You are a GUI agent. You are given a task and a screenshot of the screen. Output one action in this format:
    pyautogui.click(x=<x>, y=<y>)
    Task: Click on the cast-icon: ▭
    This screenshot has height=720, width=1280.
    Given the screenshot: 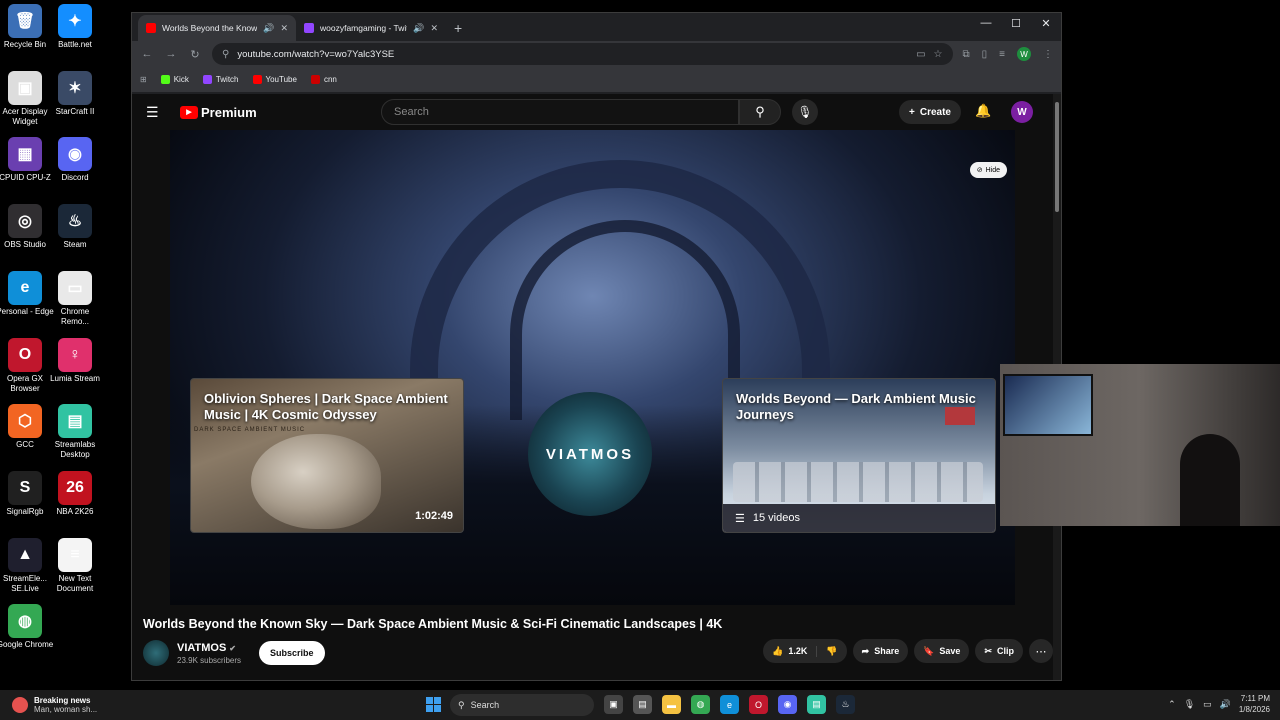 What is the action you would take?
    pyautogui.click(x=920, y=54)
    